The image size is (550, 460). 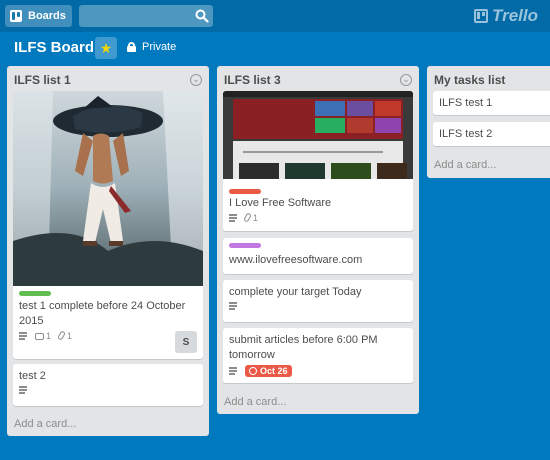 I want to click on card-badges: 1, so click(x=243, y=220).